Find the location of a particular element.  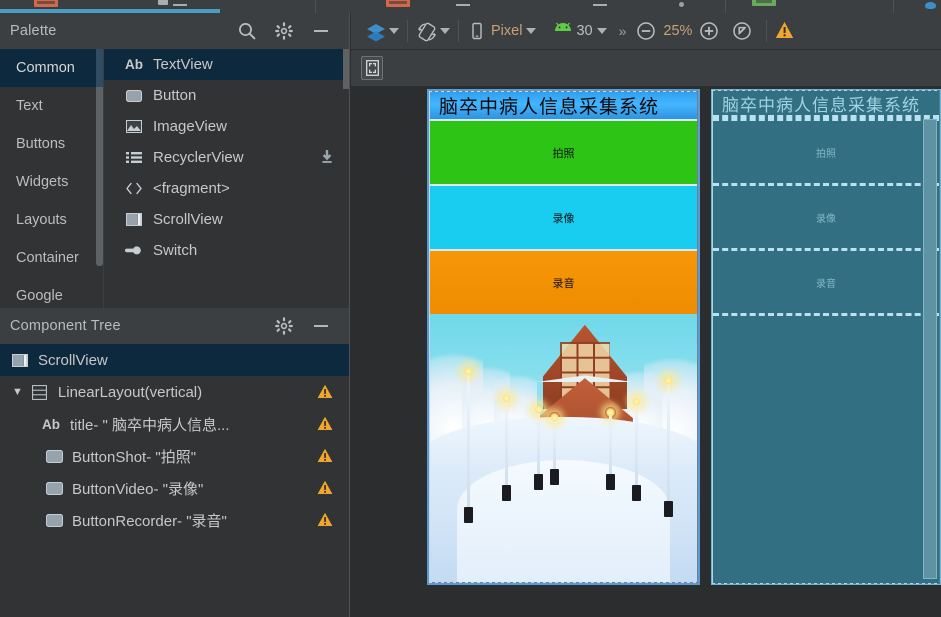

toolbar-run-config-icon is located at coordinates (398, 3).